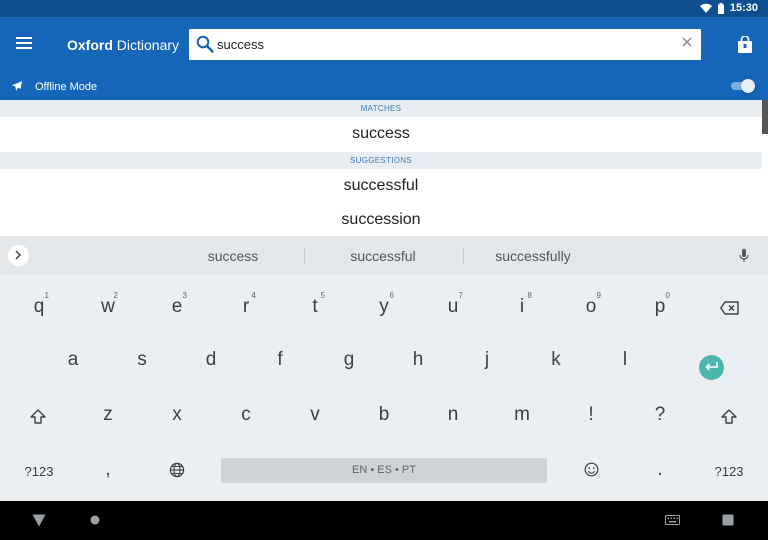 The width and height of the screenshot is (768, 540). What do you see at coordinates (660, 471) in the screenshot?
I see `key-period: .` at bounding box center [660, 471].